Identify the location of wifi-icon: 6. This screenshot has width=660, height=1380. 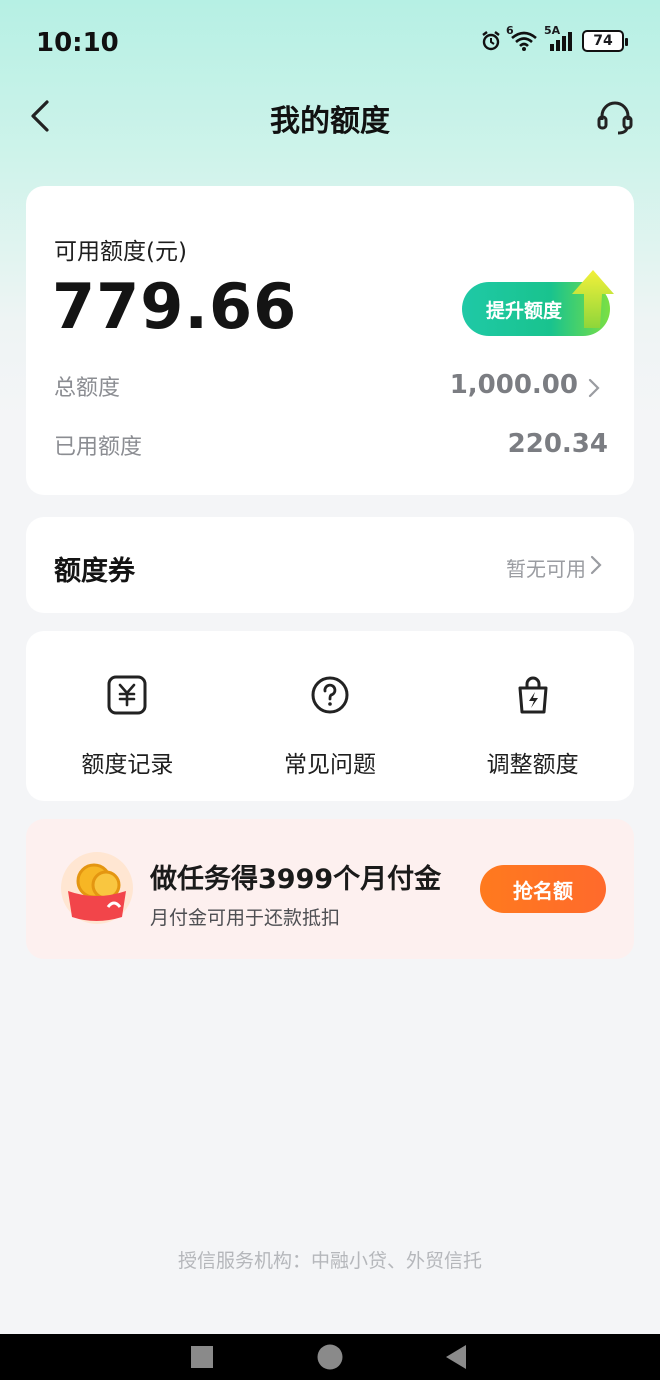
(522, 38).